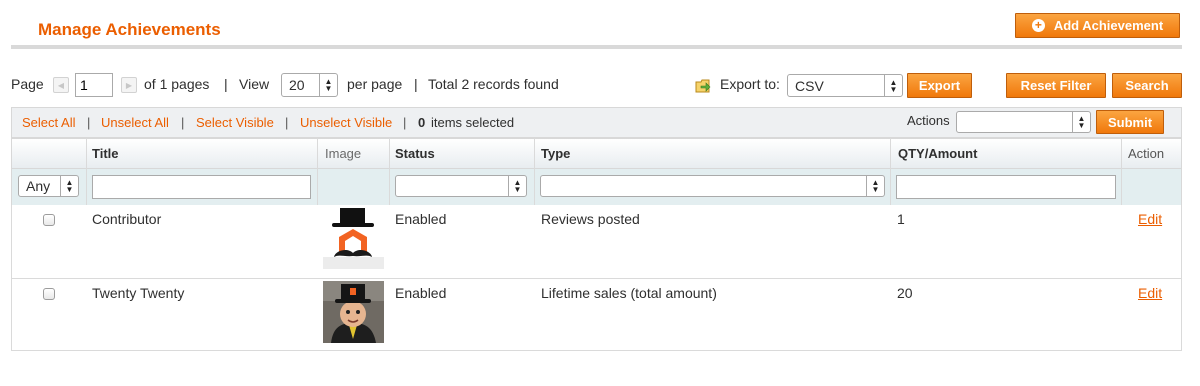  Describe the element at coordinates (346, 122) in the screenshot. I see `unselect-visible-link: Unselect Visible` at that location.